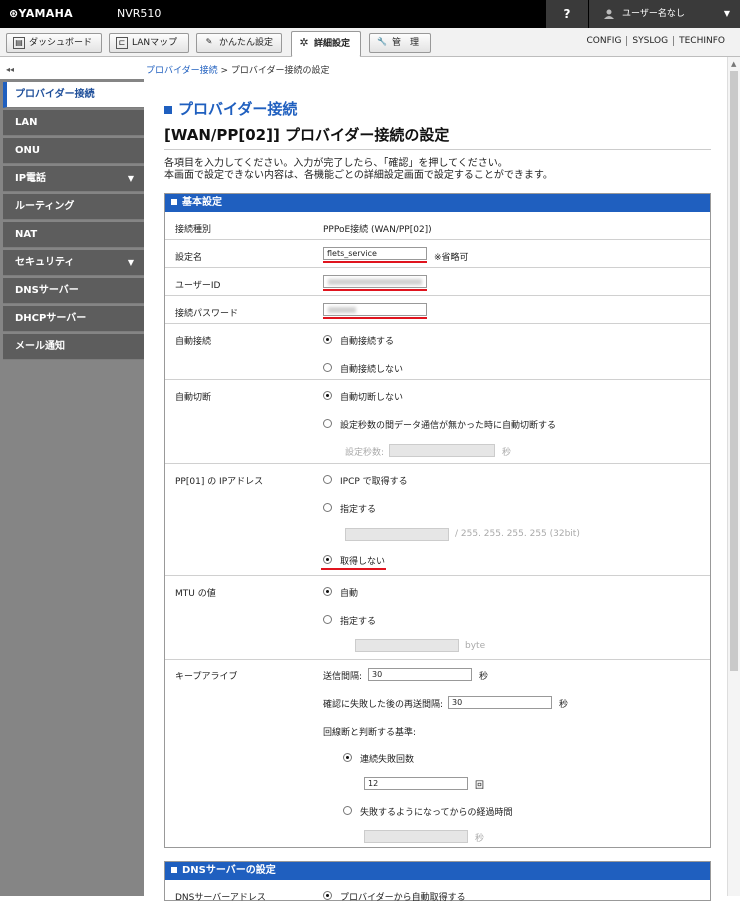 This screenshot has width=740, height=903. Describe the element at coordinates (174, 870) in the screenshot. I see `header-square-icon` at that location.